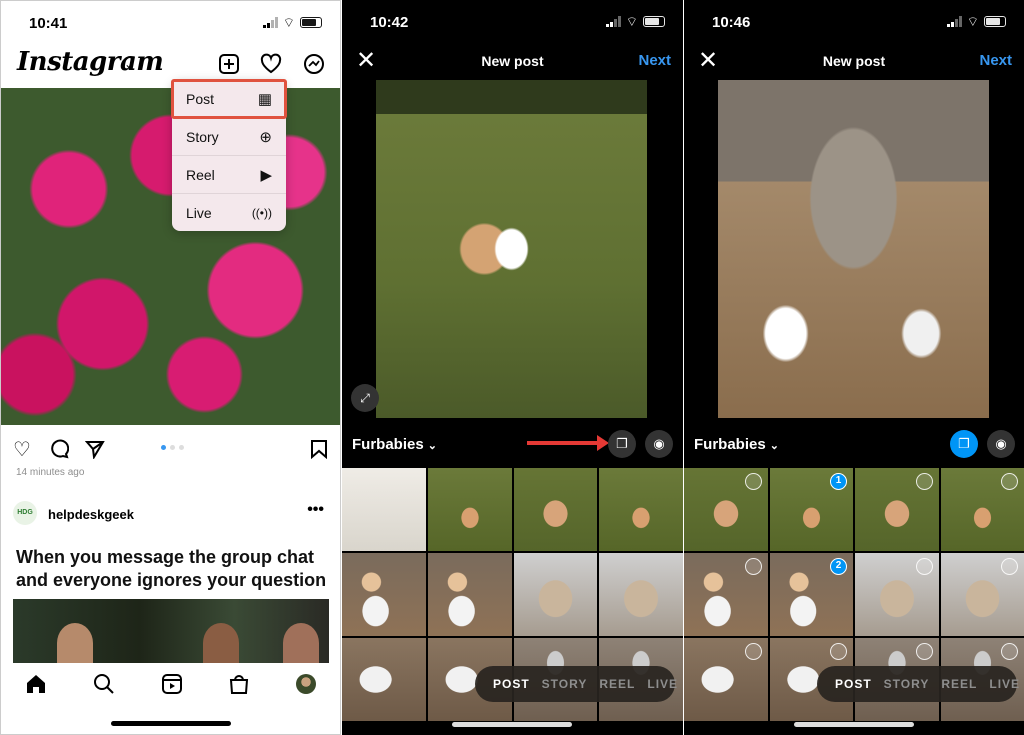 This screenshot has width=1024, height=735. Describe the element at coordinates (319, 449) in the screenshot. I see `bookmark-icon` at that location.